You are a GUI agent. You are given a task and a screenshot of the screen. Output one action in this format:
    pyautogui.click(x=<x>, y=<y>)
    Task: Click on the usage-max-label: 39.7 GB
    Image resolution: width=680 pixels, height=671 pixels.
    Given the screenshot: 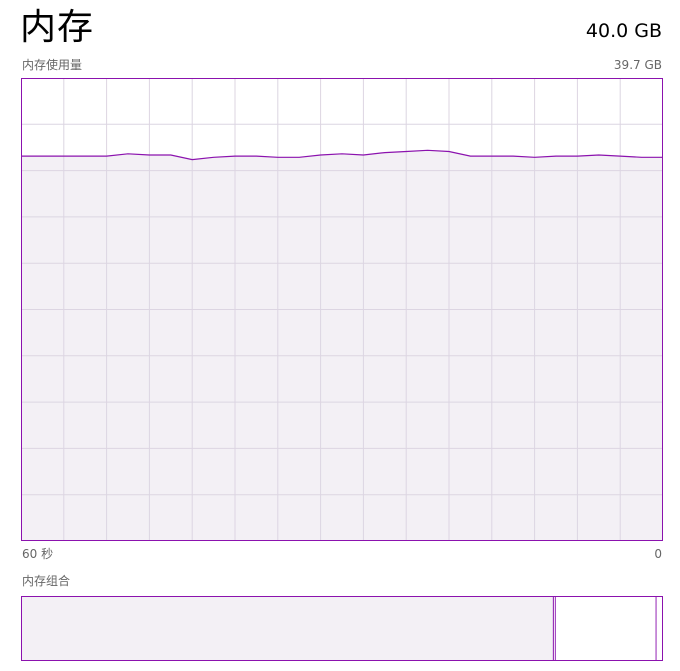 What is the action you would take?
    pyautogui.click(x=637, y=65)
    